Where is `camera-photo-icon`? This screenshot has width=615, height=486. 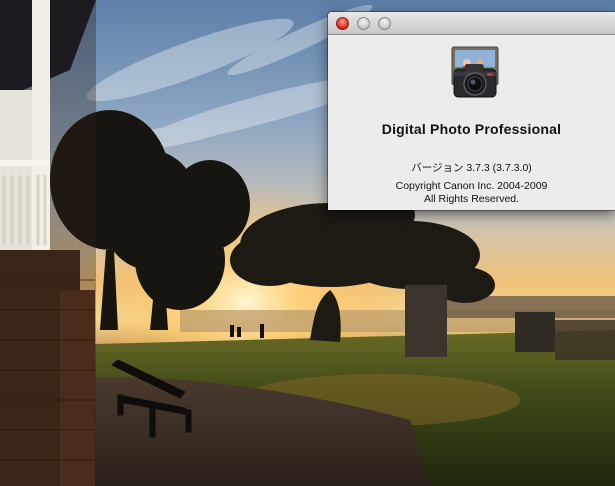 camera-photo-icon is located at coordinates (475, 73).